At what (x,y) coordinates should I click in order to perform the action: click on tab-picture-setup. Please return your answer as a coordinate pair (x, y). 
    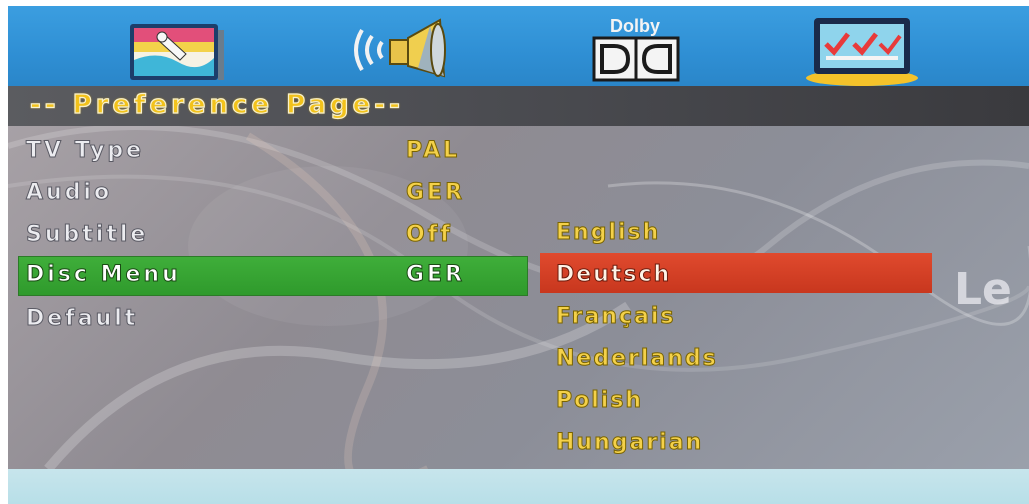
    Looking at the image, I should click on (178, 52).